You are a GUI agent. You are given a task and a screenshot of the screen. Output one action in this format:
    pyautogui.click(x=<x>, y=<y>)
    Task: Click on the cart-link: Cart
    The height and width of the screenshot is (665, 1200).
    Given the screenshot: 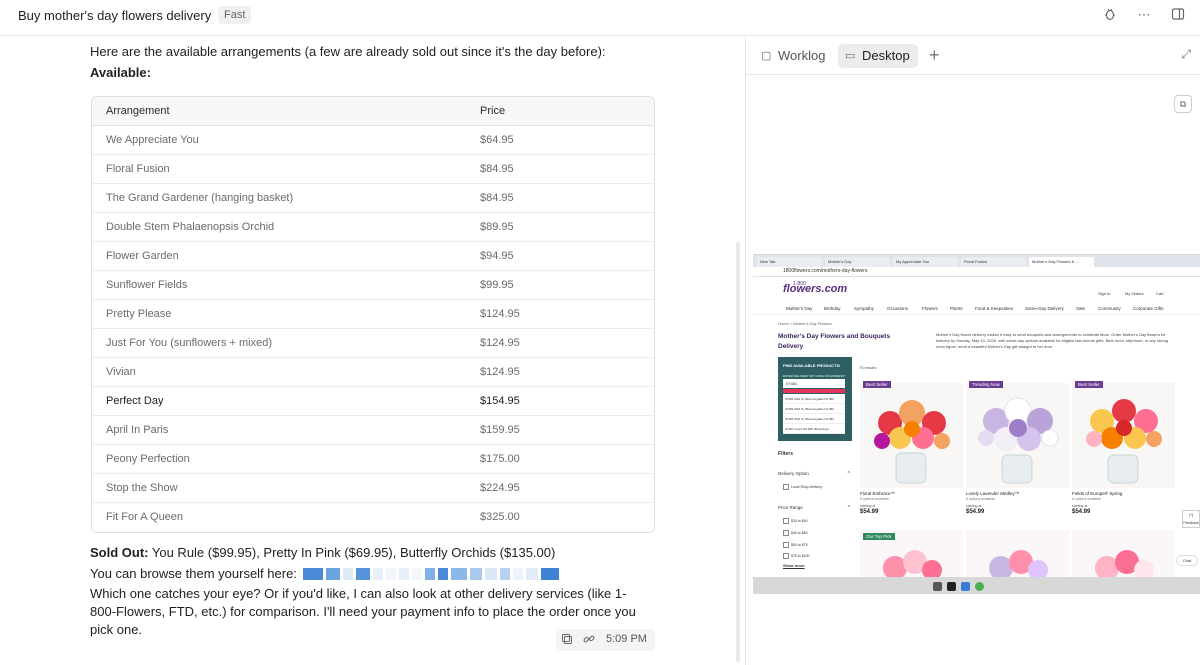 What is the action you would take?
    pyautogui.click(x=1160, y=293)
    